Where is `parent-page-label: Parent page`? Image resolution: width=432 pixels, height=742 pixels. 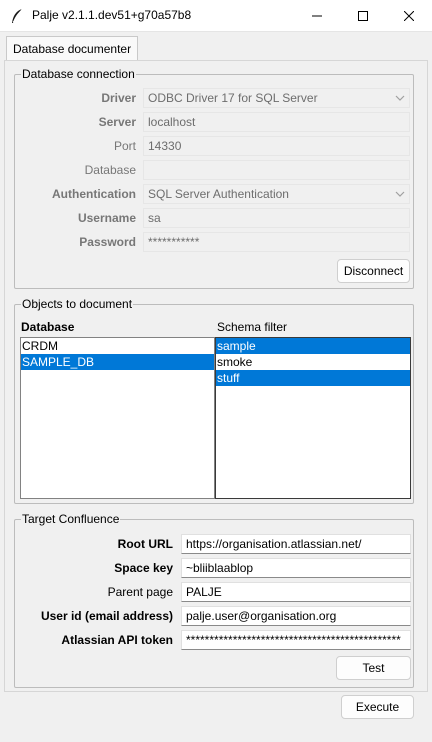 parent-page-label: Parent page is located at coordinates (140, 592).